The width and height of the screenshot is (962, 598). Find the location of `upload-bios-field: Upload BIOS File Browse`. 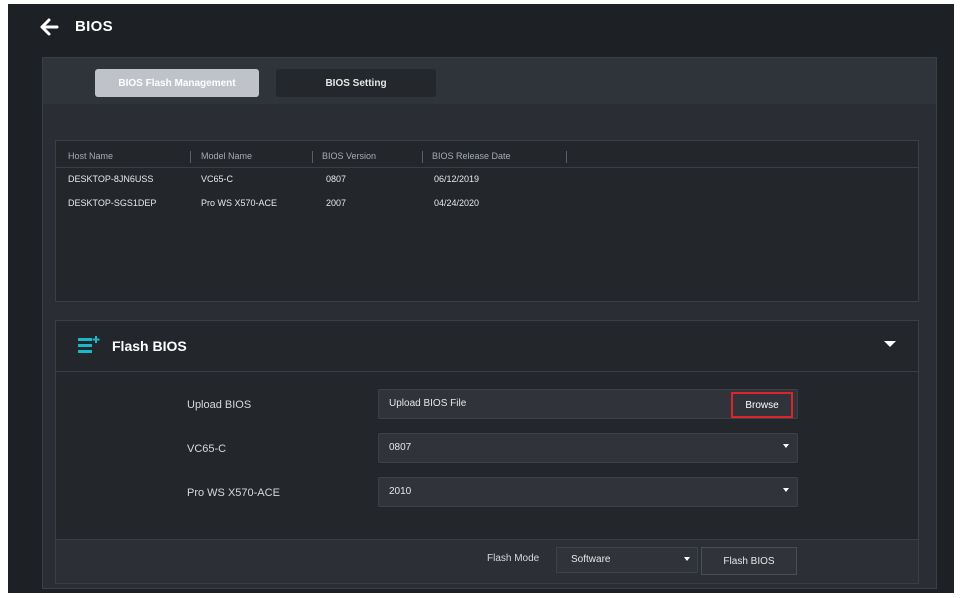

upload-bios-field: Upload BIOS File Browse is located at coordinates (588, 404).